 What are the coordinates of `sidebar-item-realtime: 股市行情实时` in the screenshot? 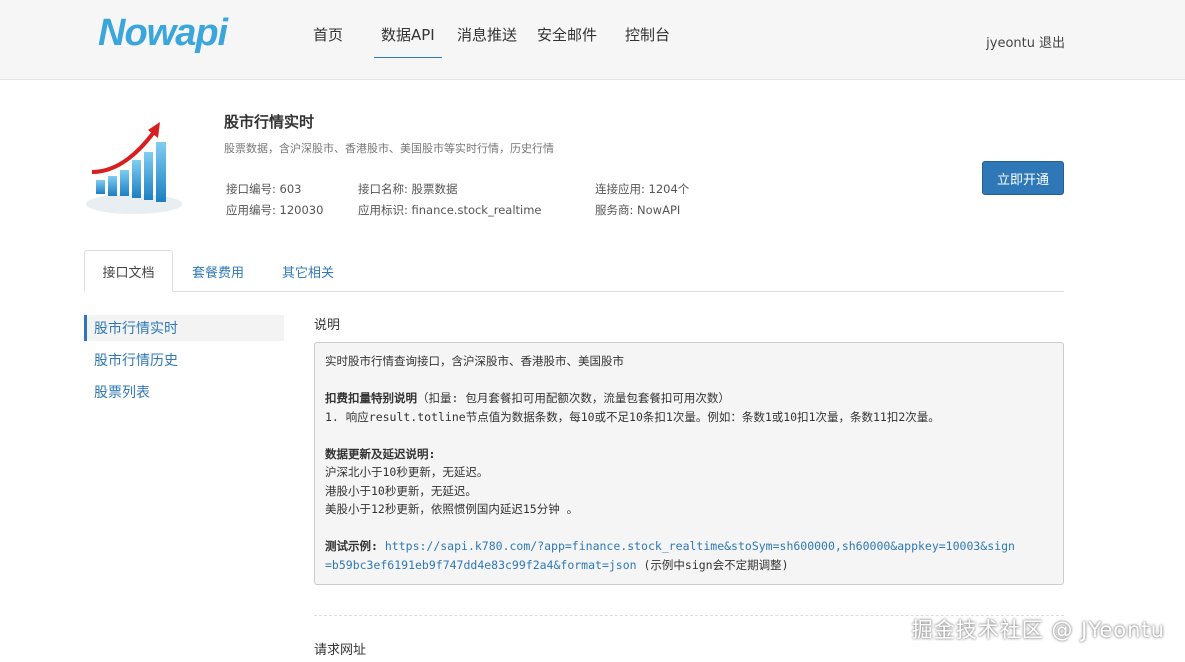 It's located at (184, 328).